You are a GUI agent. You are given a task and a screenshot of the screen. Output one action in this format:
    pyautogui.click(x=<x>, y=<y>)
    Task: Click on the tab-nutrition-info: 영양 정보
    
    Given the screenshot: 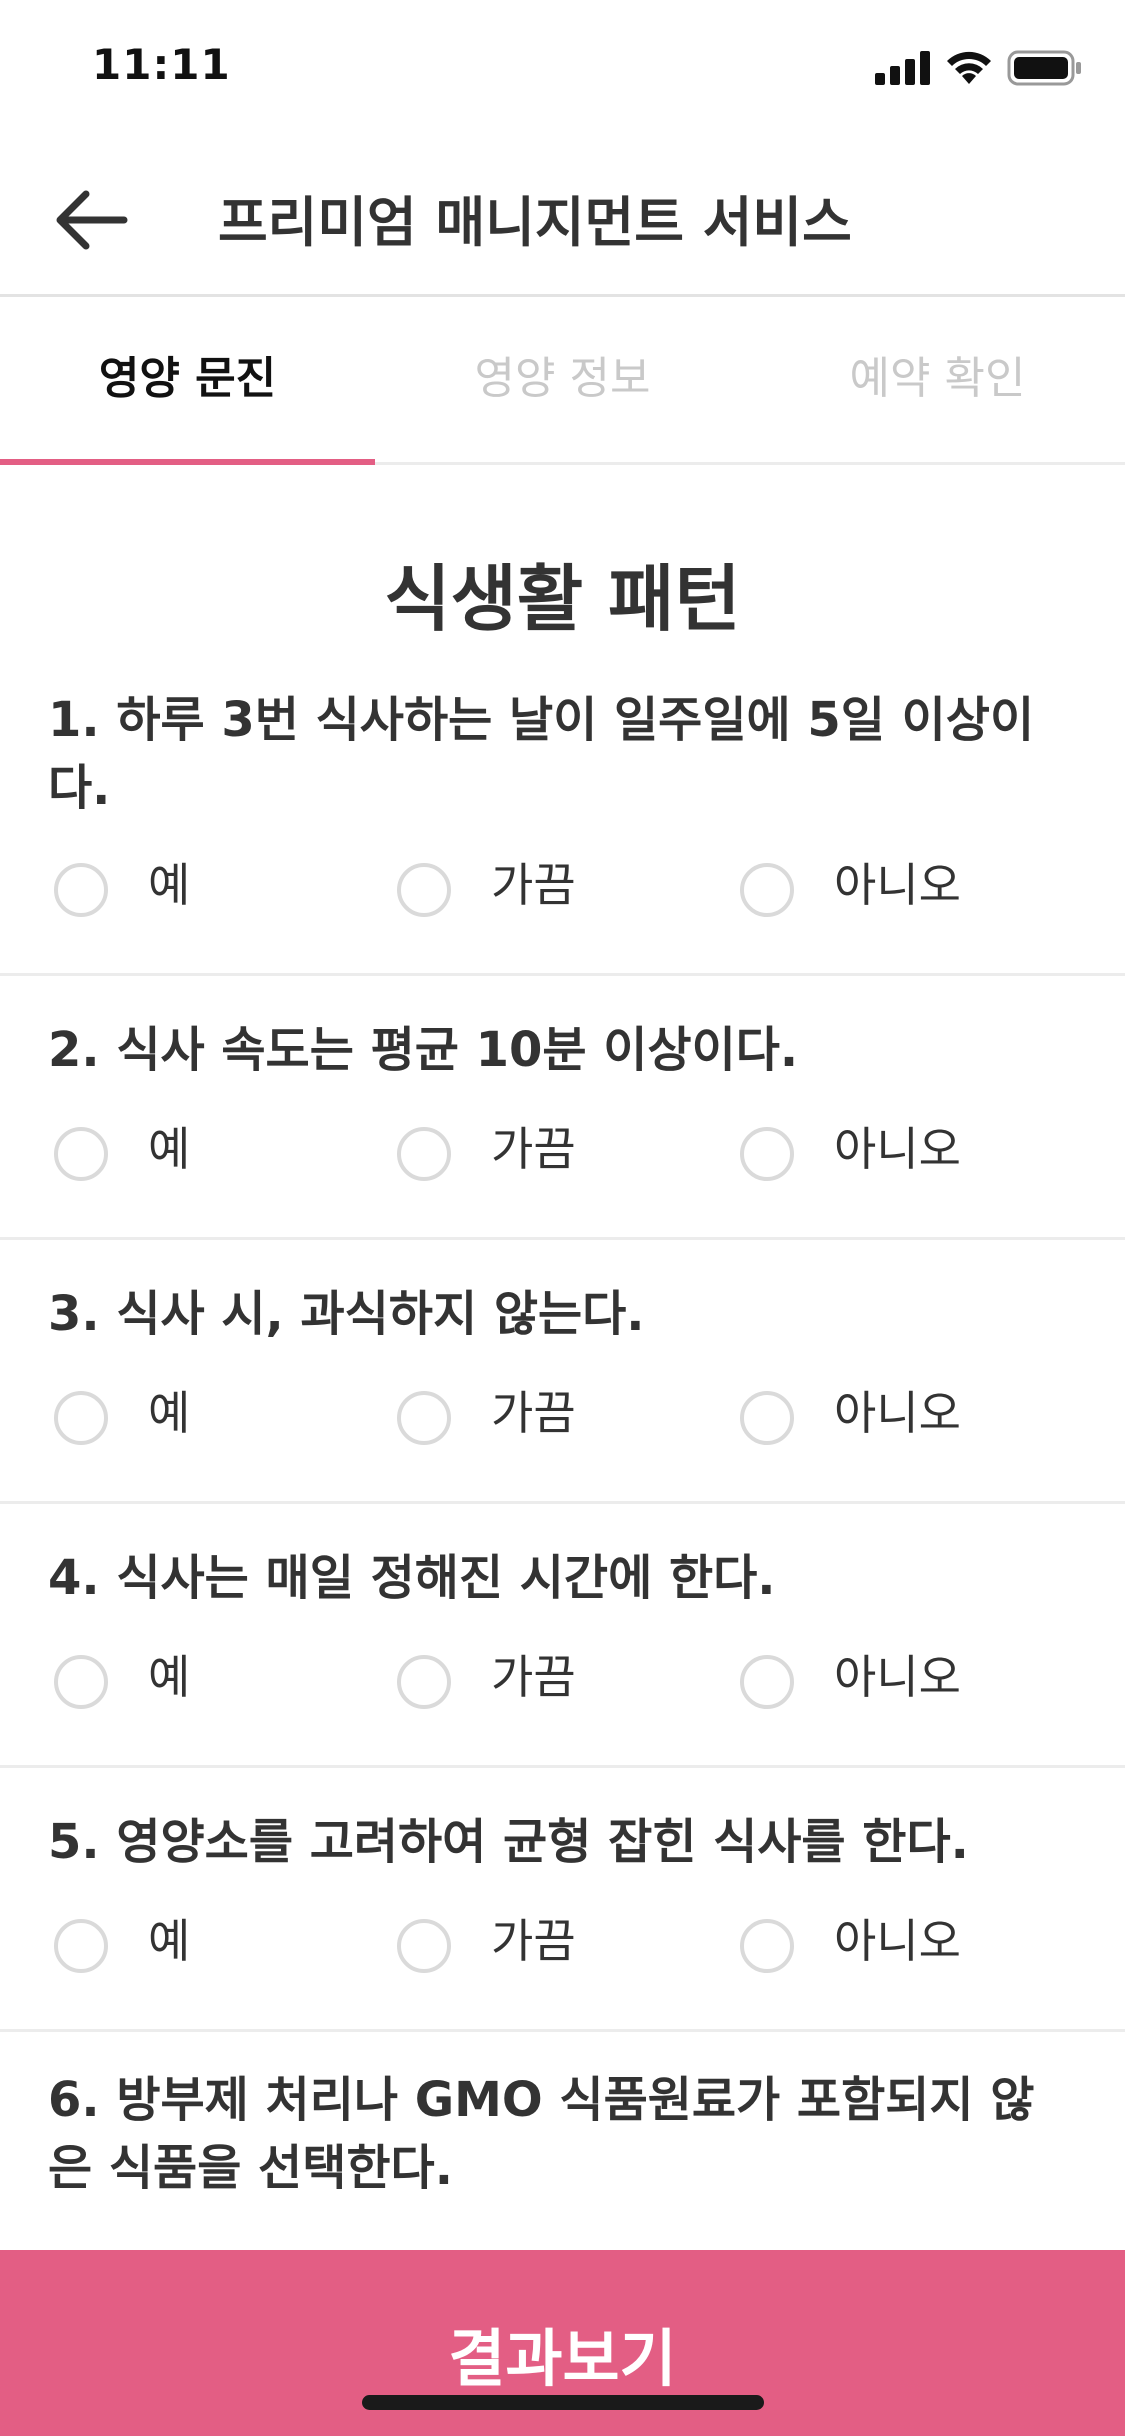 What is the action you would take?
    pyautogui.click(x=562, y=379)
    